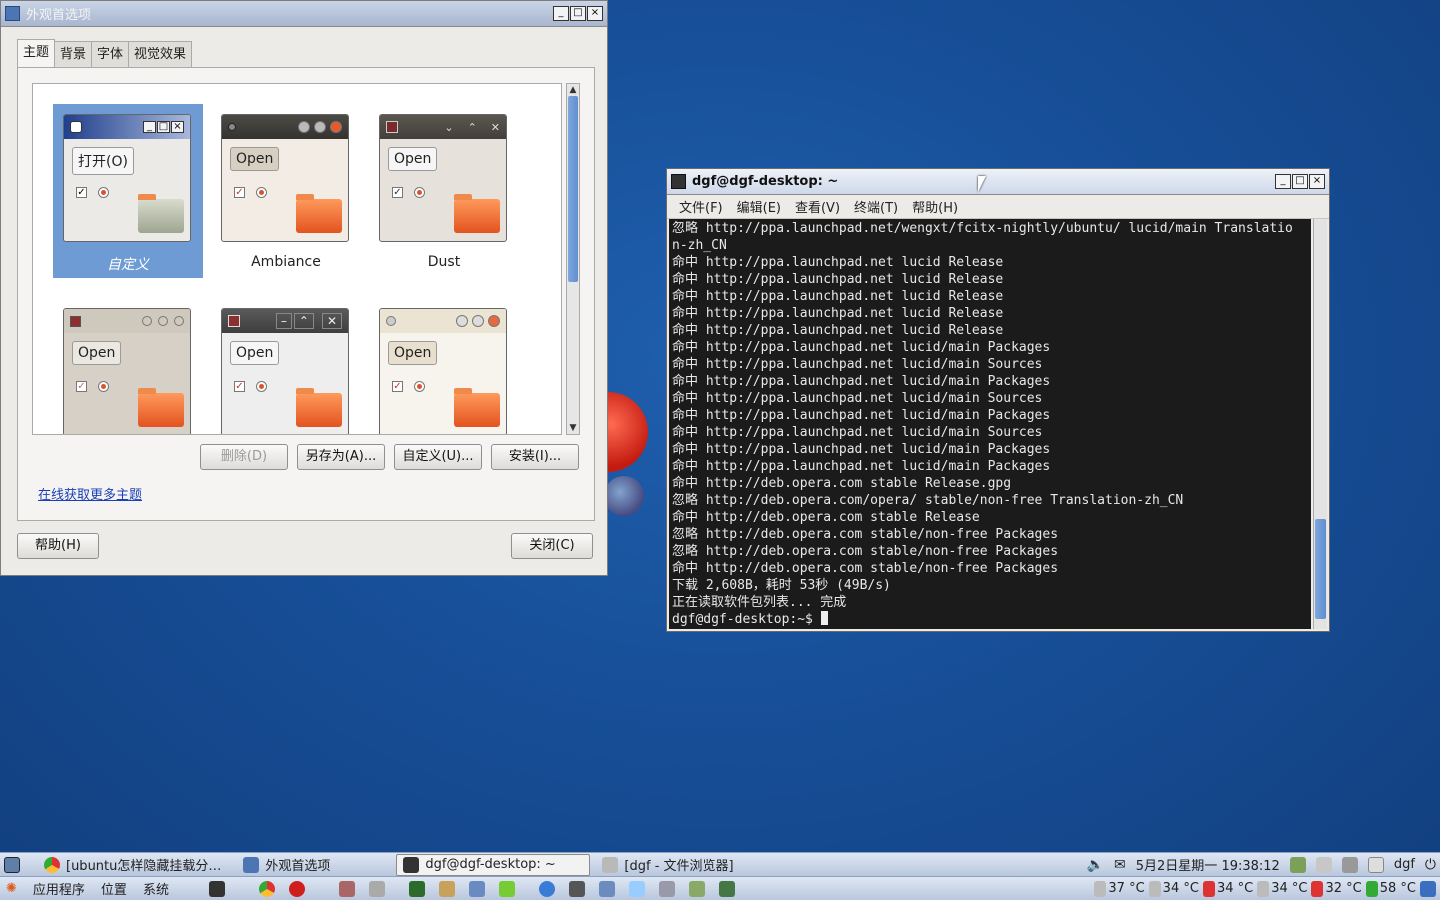 Image resolution: width=1440 pixels, height=900 pixels. I want to click on volume-icon: 🔈, so click(1095, 865).